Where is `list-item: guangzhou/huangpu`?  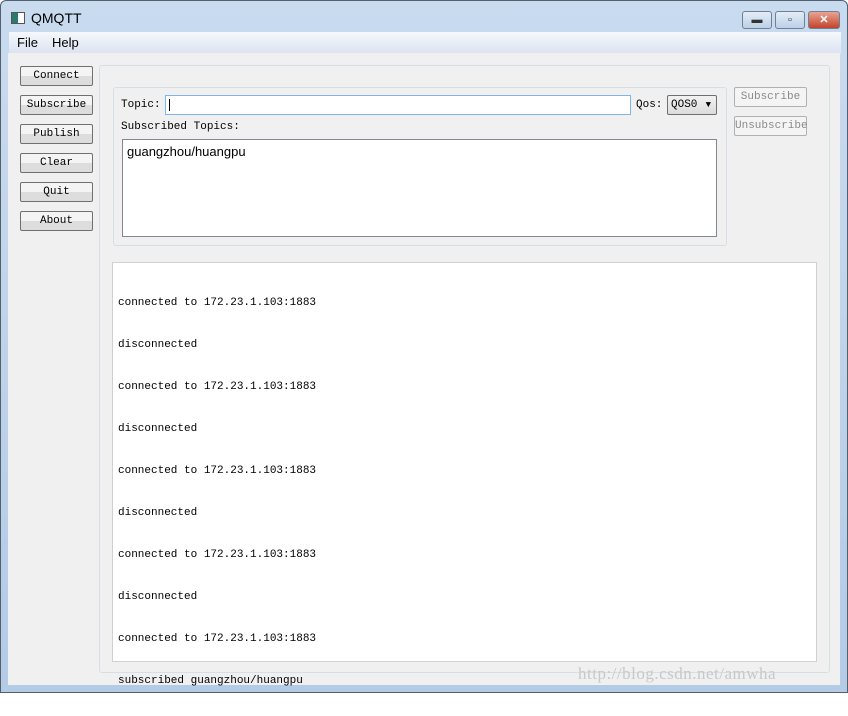
list-item: guangzhou/huangpu is located at coordinates (186, 151).